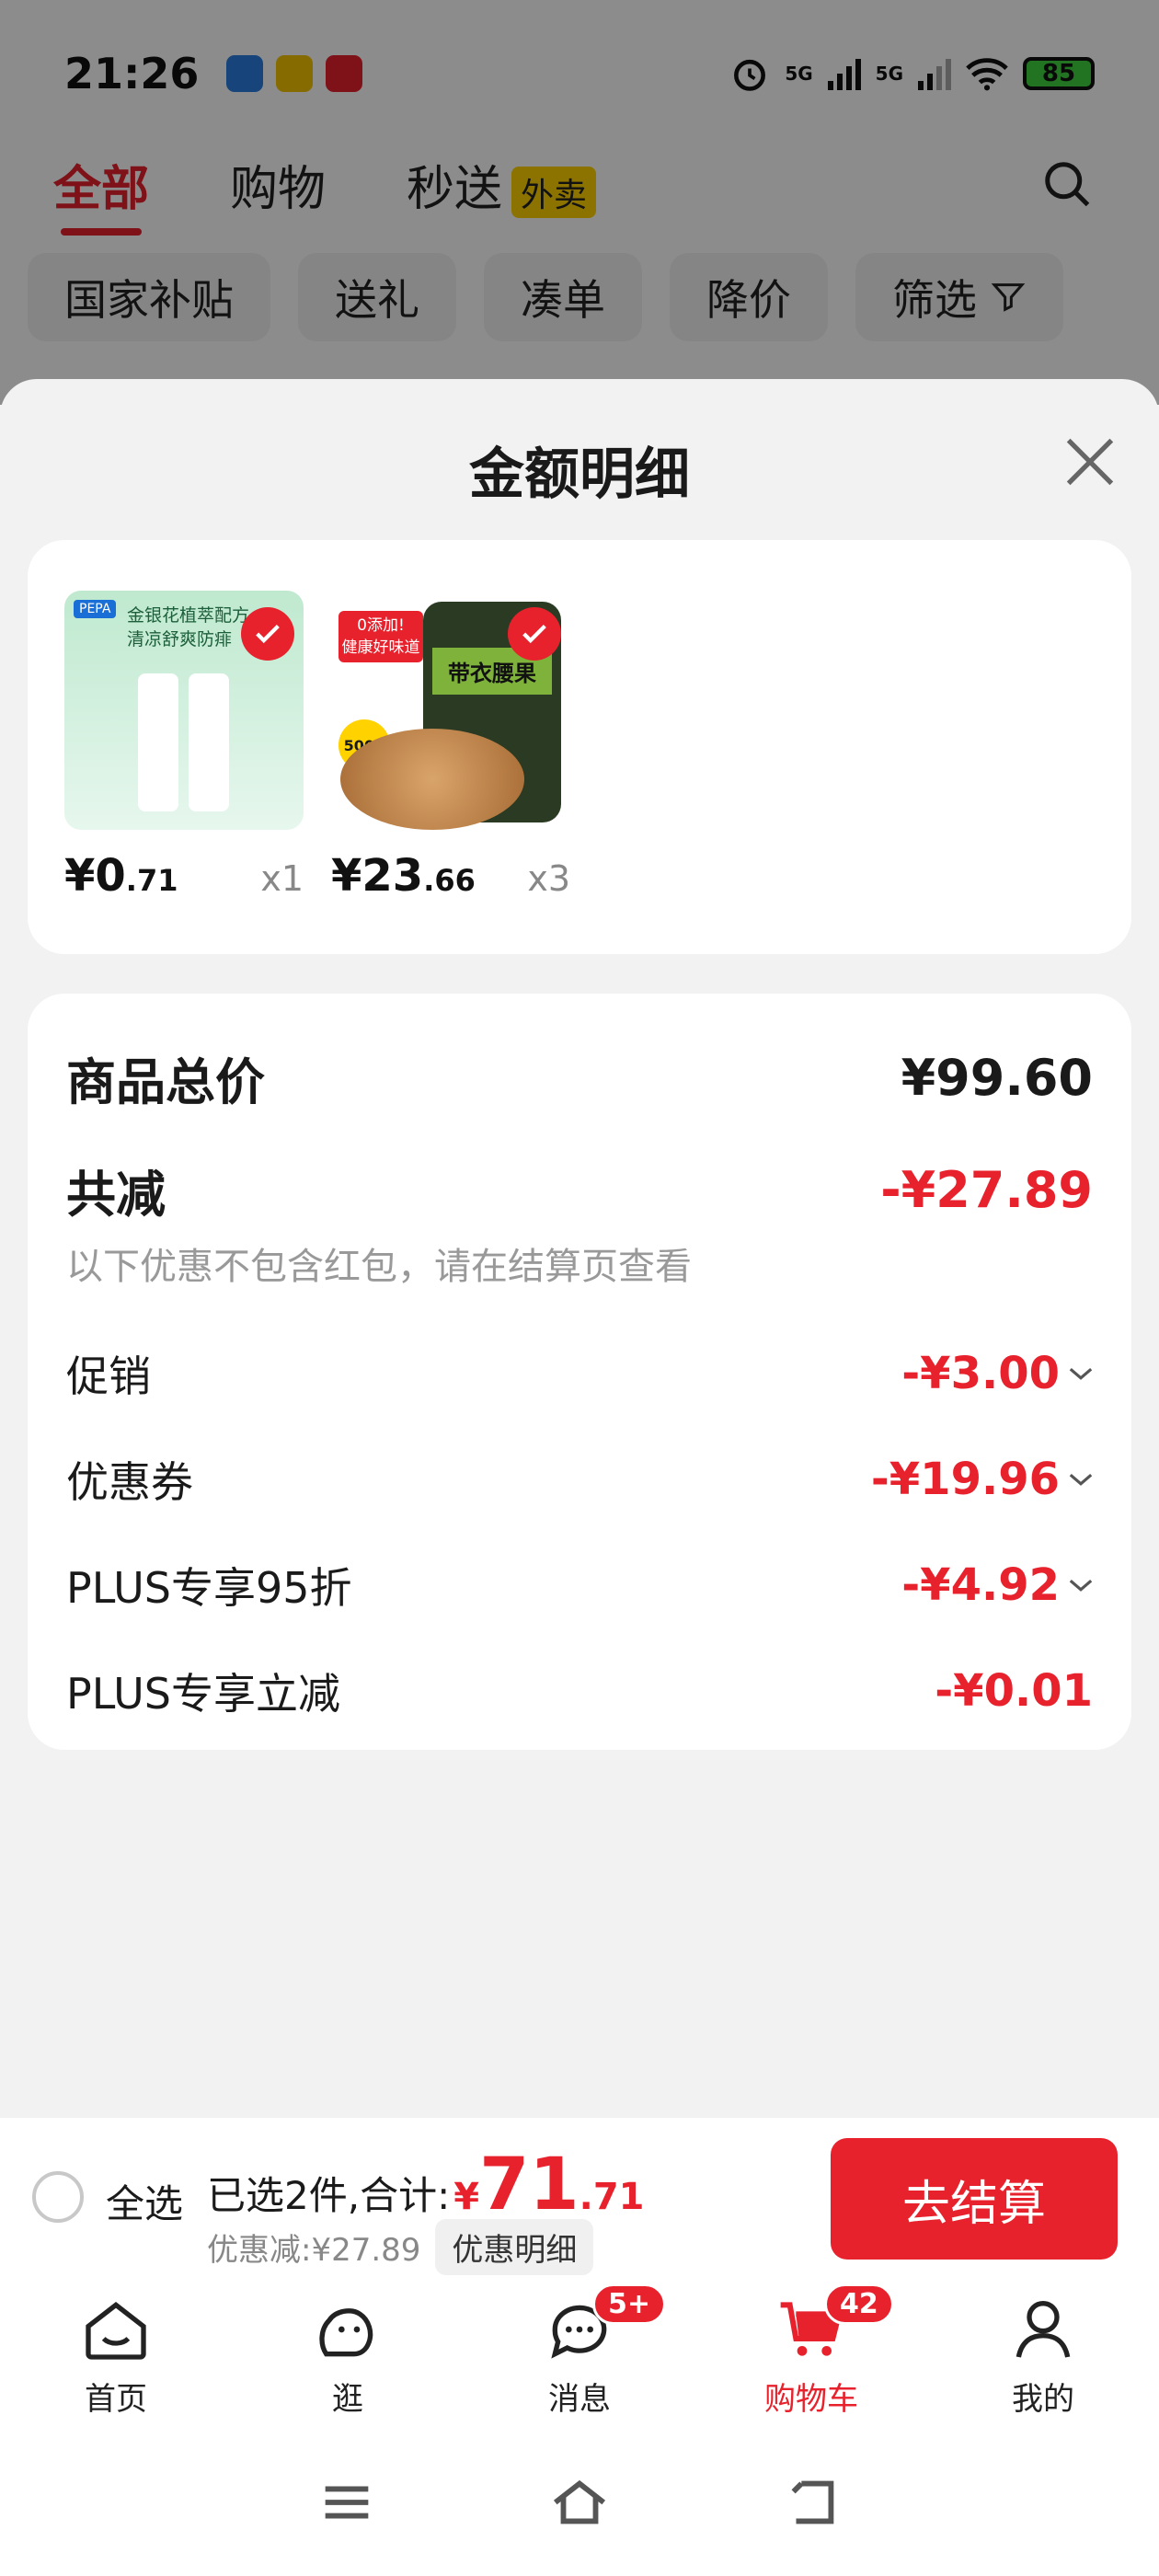  I want to click on product-image: PEPA 金银花植萃配方 清凉舒爽防痱, so click(184, 710).